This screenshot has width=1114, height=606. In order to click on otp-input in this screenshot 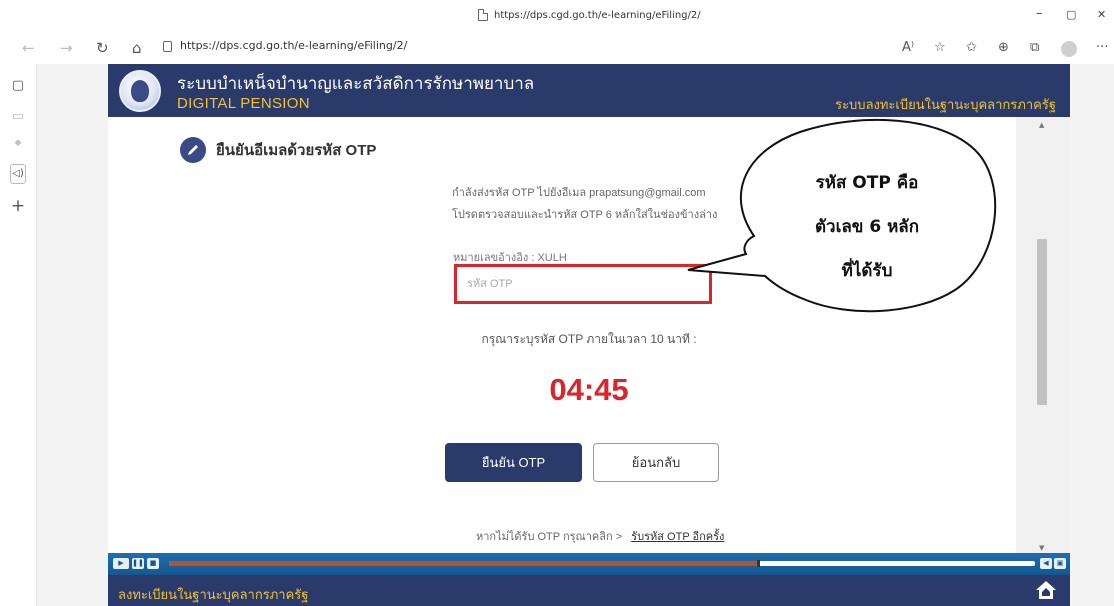, I will do `click(583, 284)`.